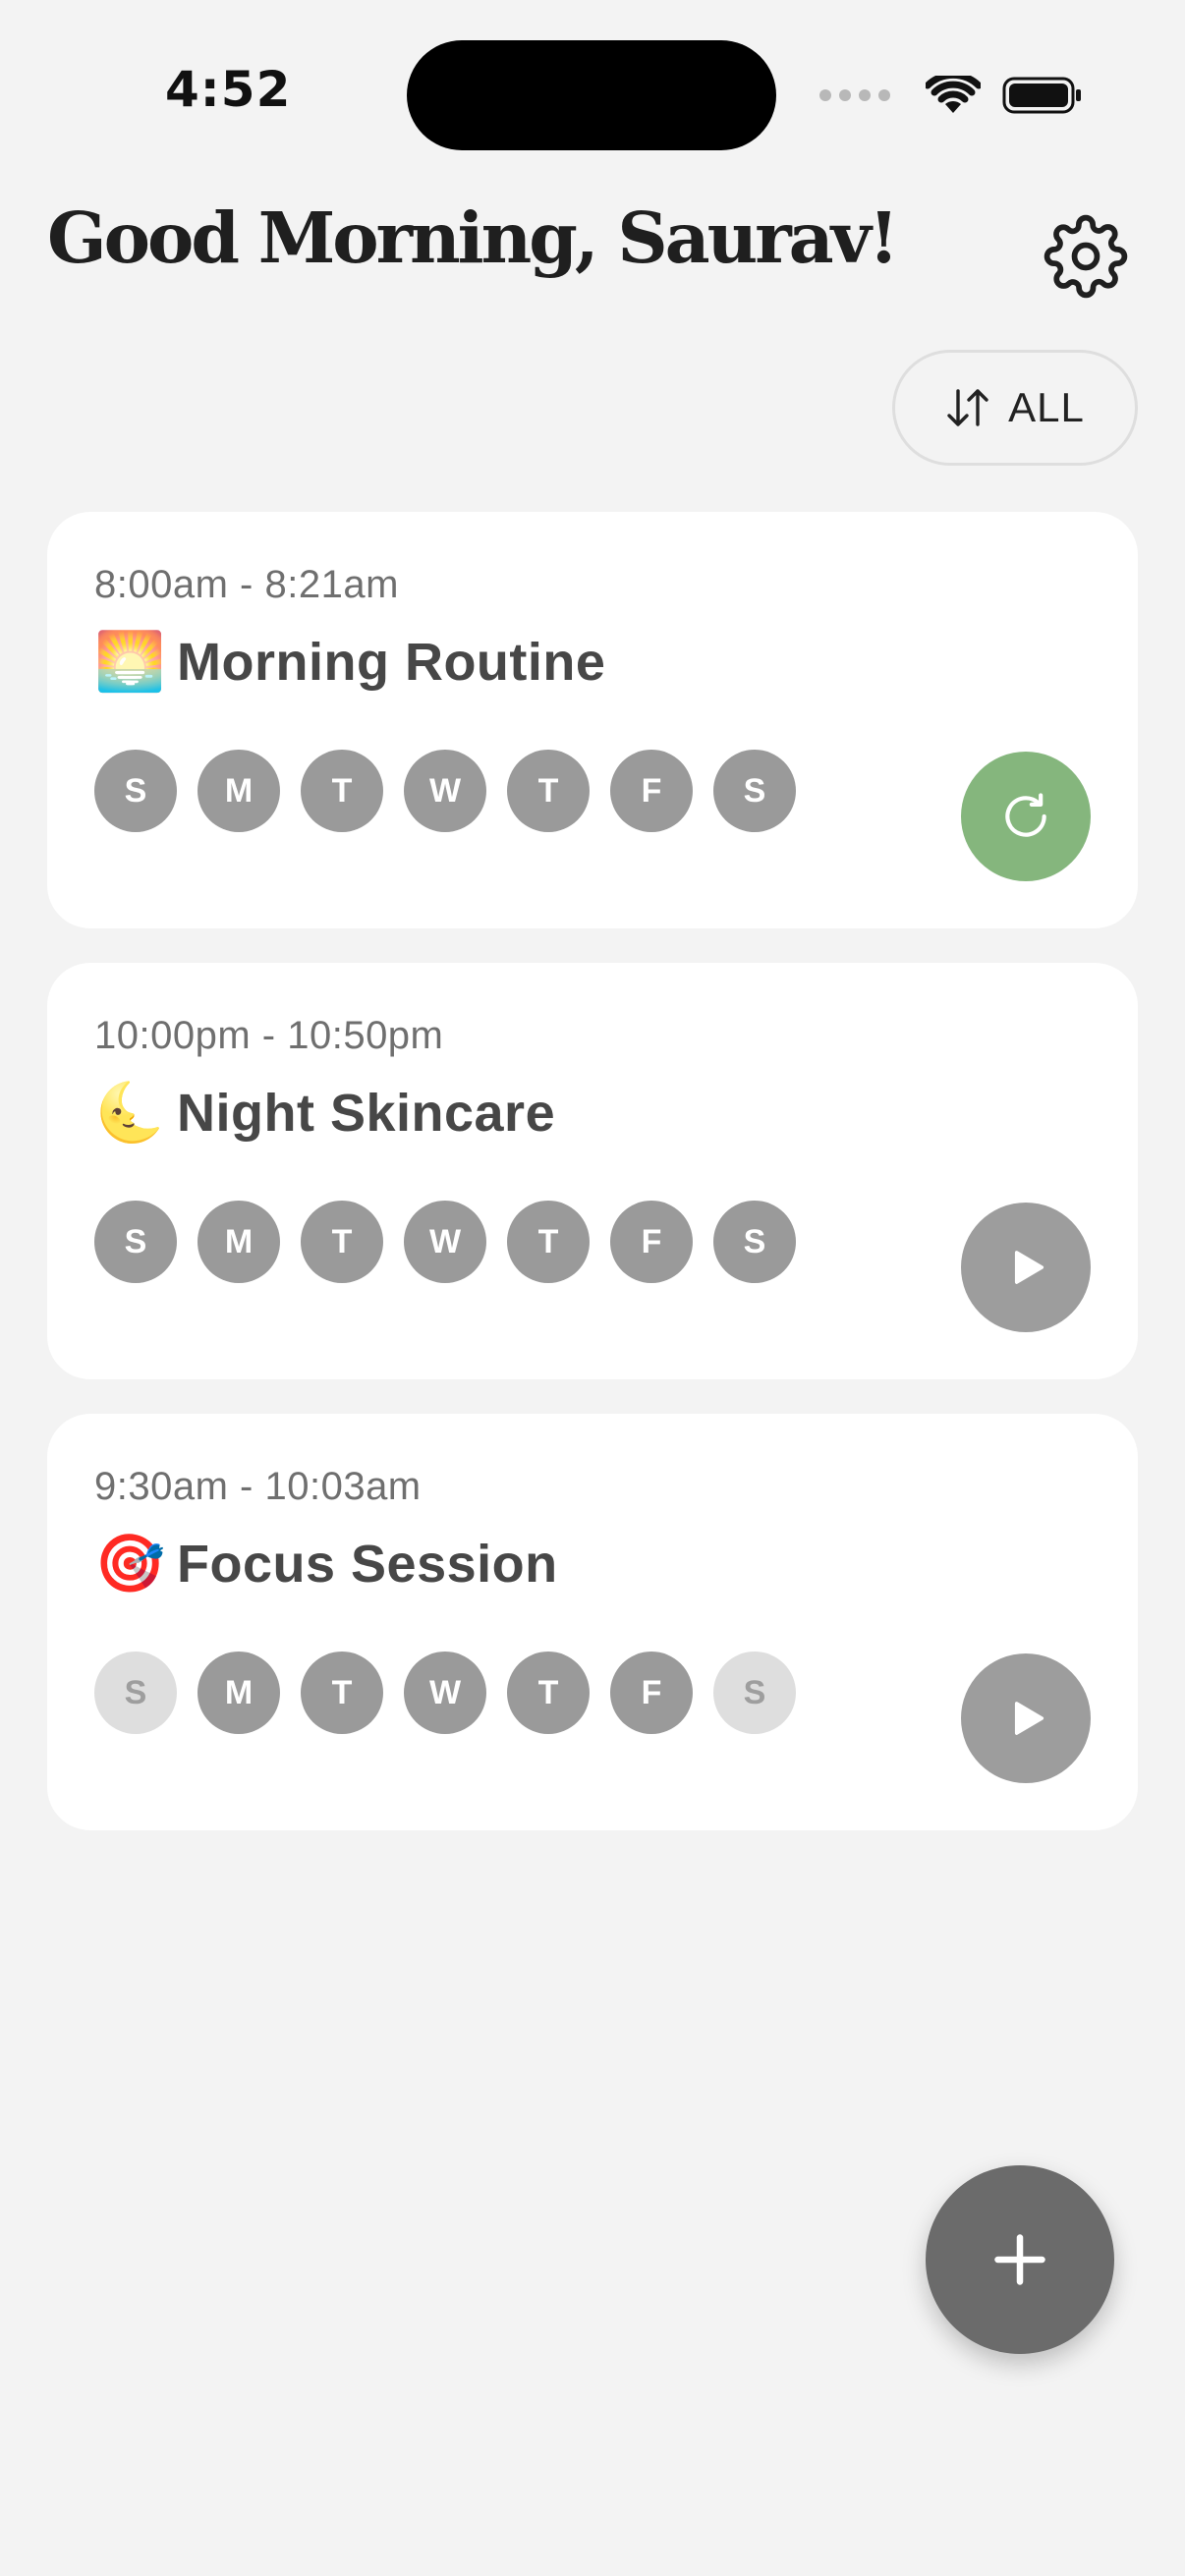 The width and height of the screenshot is (1185, 2576). I want to click on sort-filter-button: ALL, so click(1015, 408).